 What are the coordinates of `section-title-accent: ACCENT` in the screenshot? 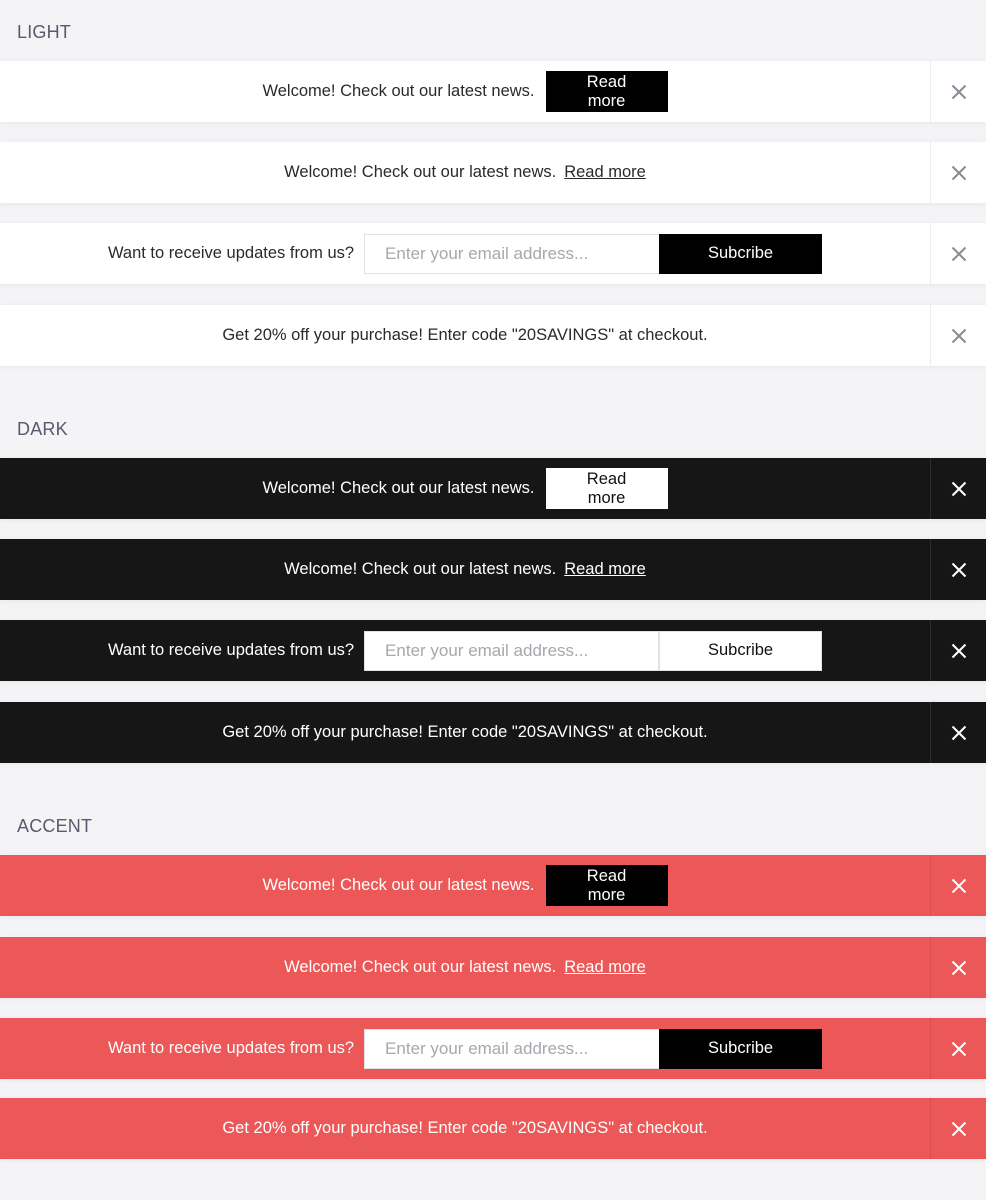 It's located at (55, 826).